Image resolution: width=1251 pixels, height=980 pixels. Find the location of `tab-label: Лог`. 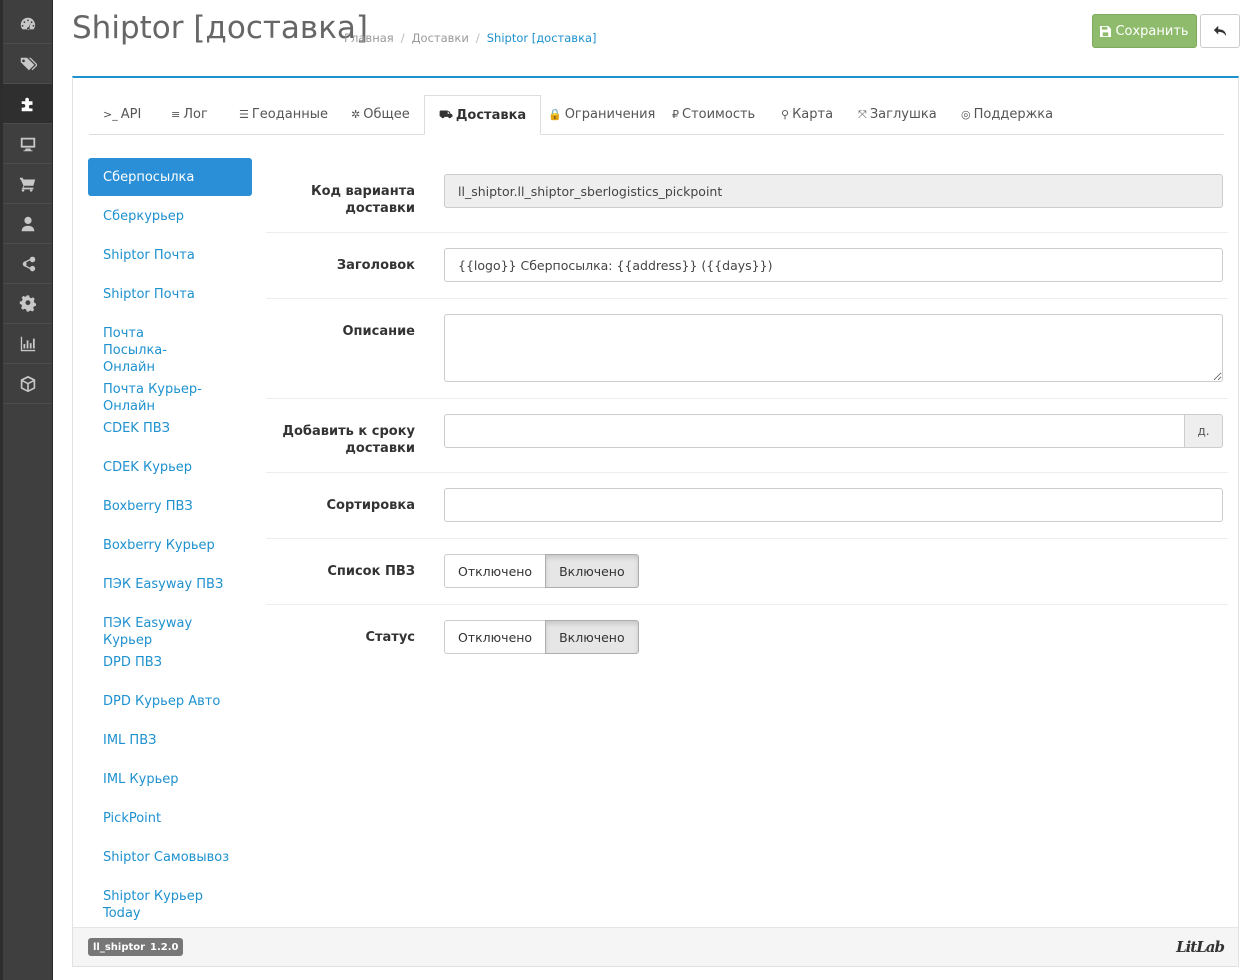

tab-label: Лог is located at coordinates (195, 114).